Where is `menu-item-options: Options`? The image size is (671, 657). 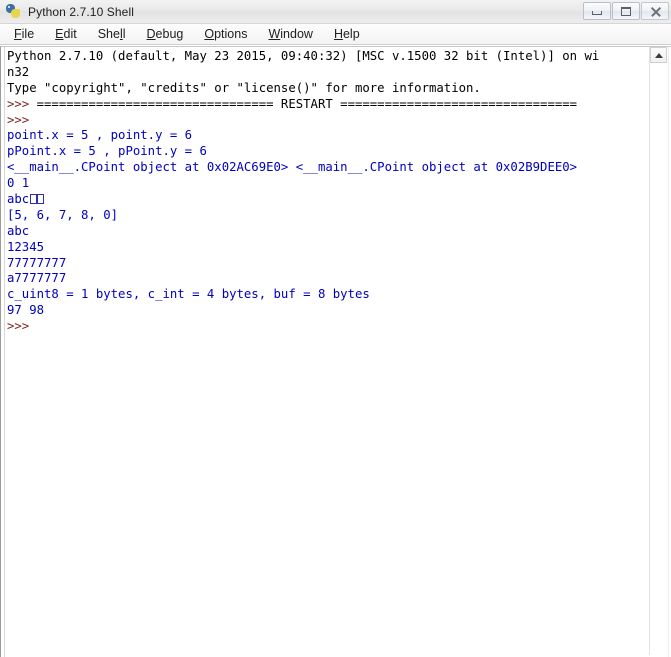
menu-item-options: Options is located at coordinates (228, 34).